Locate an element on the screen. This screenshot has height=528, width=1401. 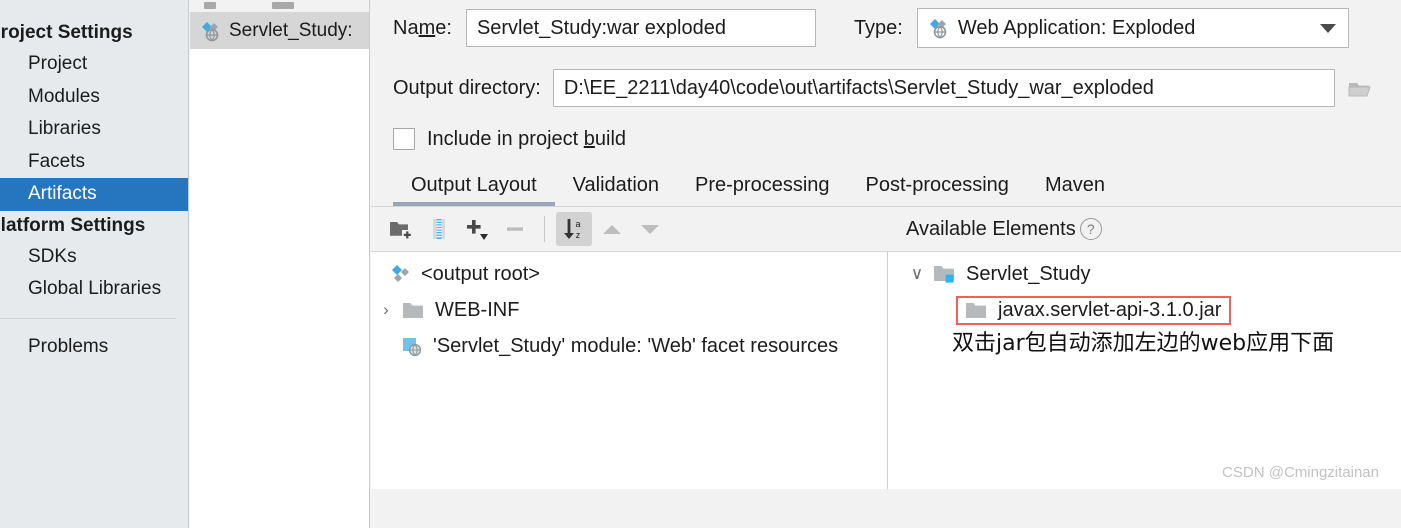
web-facet-icon is located at coordinates (413, 346).